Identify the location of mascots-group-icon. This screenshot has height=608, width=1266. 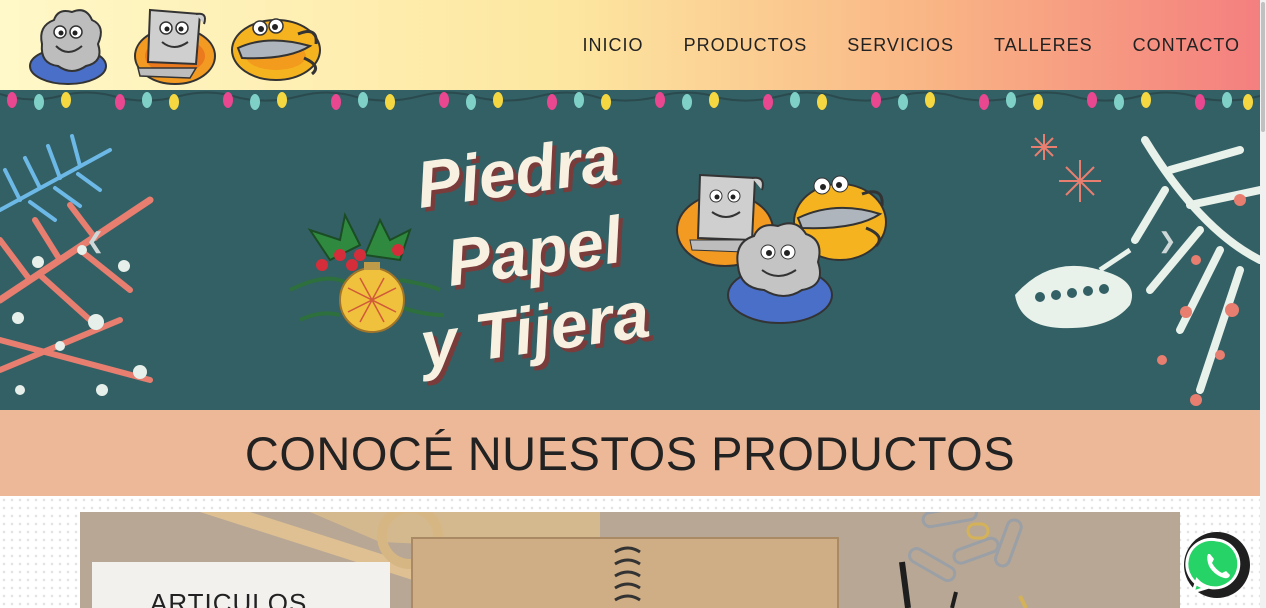
(781, 248).